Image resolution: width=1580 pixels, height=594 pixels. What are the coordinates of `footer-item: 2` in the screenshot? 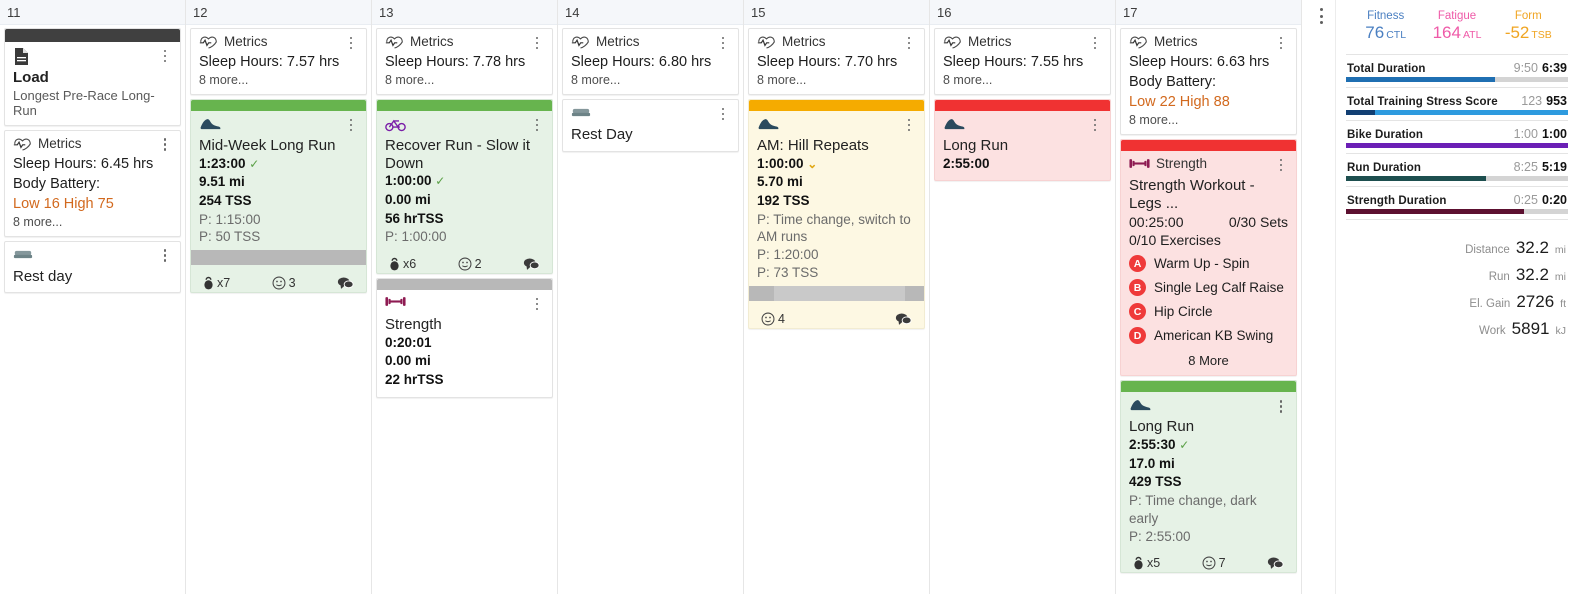 It's located at (470, 264).